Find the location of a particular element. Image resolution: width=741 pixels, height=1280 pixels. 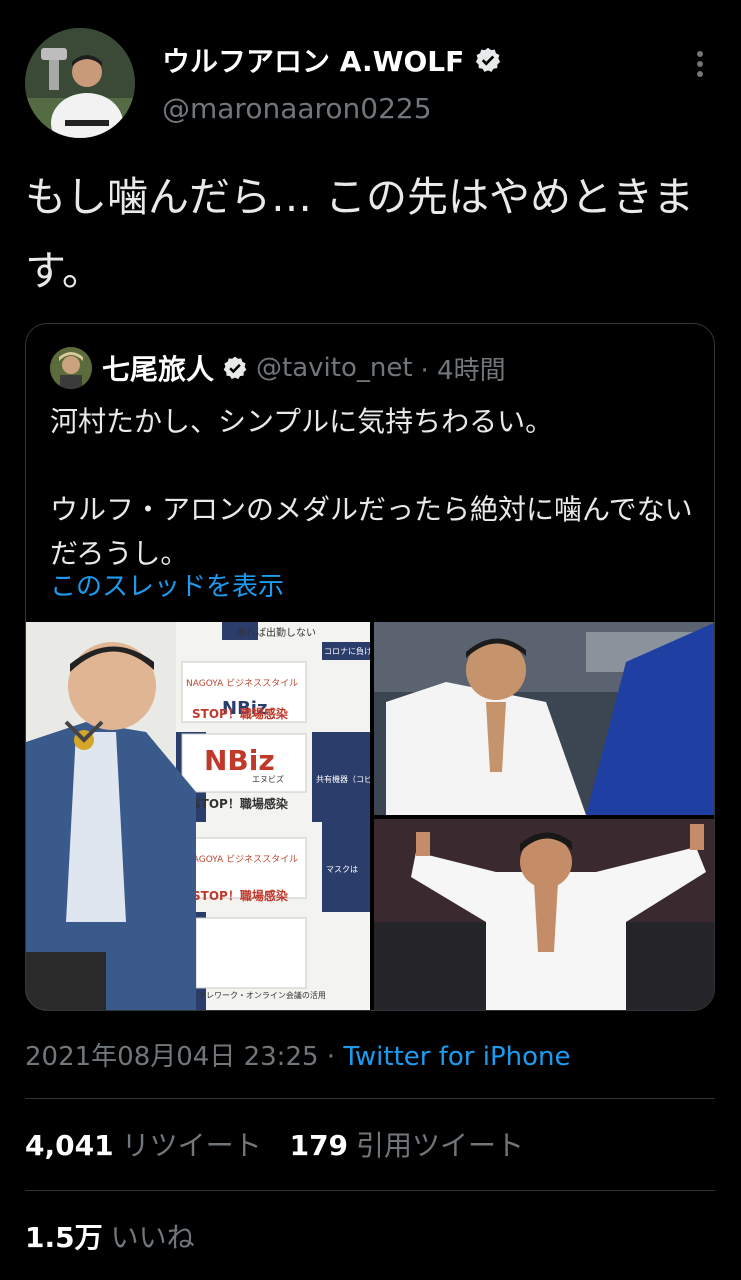

quoted-header: 七尾旅人 @tavito_net · 4時間 is located at coordinates (304, 368).